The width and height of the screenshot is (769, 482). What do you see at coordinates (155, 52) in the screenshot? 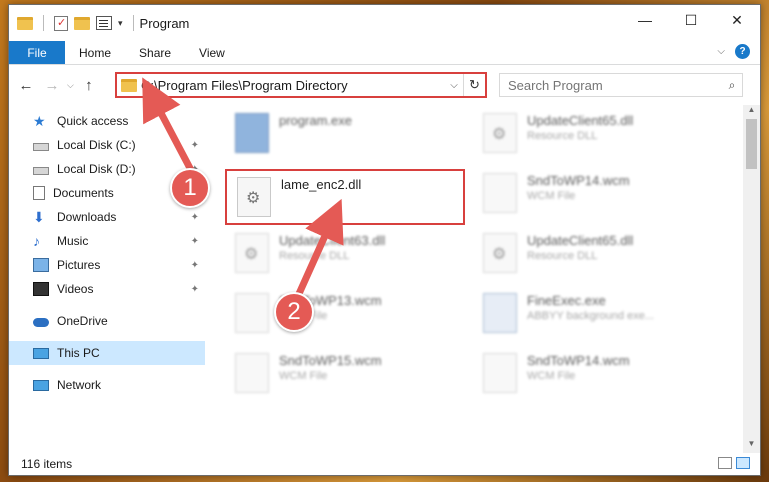
I see `tab-share: Share` at bounding box center [155, 52].